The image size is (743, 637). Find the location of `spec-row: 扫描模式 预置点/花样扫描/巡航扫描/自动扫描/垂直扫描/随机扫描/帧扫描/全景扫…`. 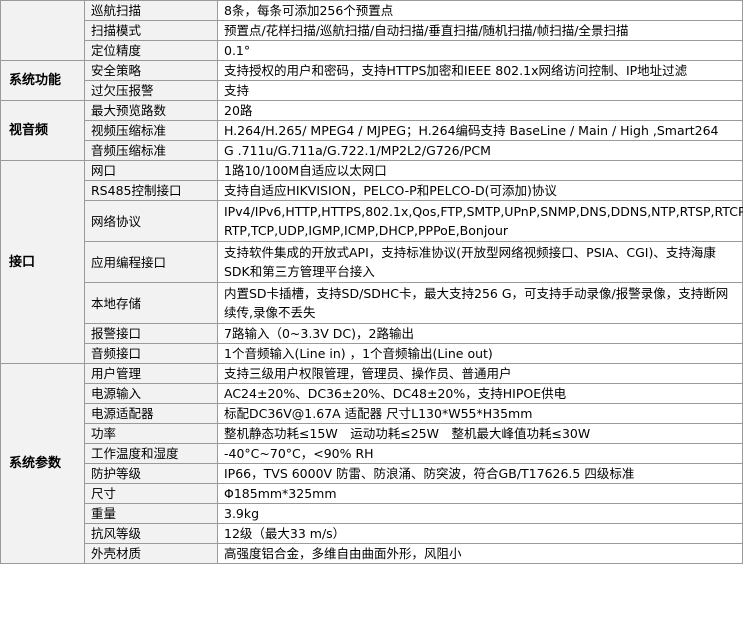

spec-row: 扫描模式 预置点/花样扫描/巡航扫描/自动扫描/垂直扫描/随机扫描/帧扫描/全景扫… is located at coordinates (372, 30).